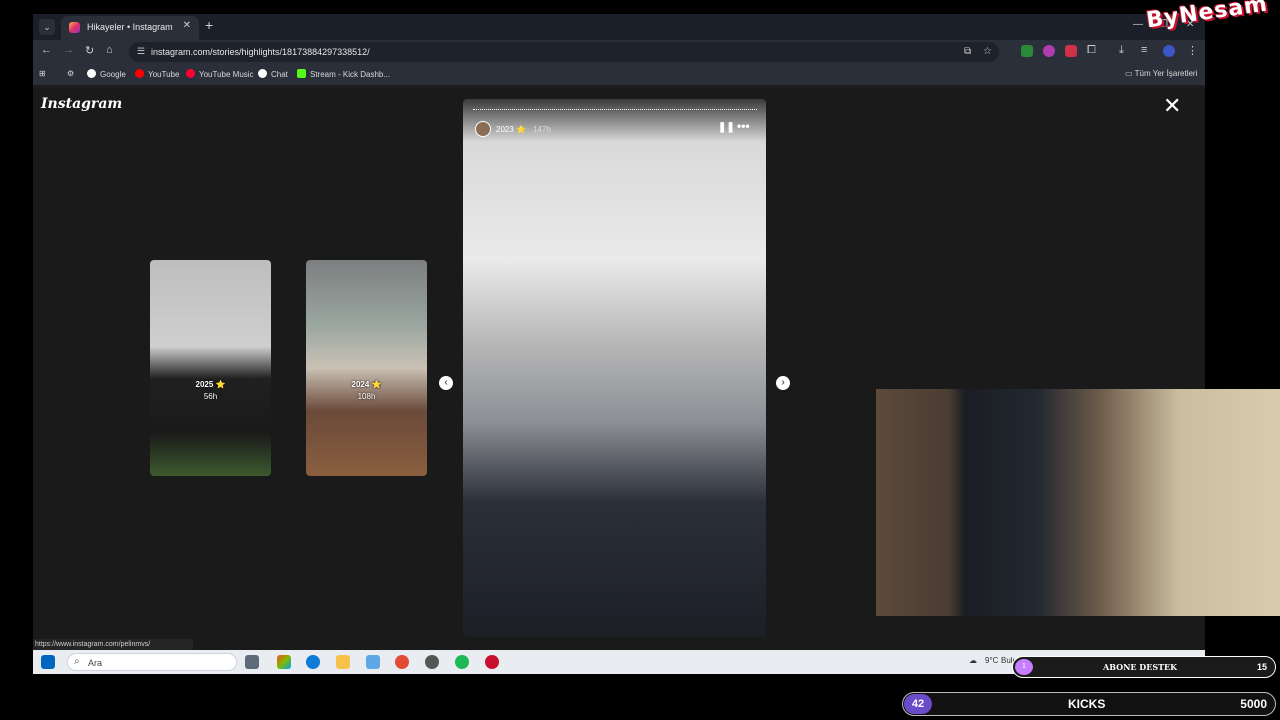 This screenshot has height=720, width=1280. Describe the element at coordinates (273, 74) in the screenshot. I see `bookmark-chat: Chat` at that location.